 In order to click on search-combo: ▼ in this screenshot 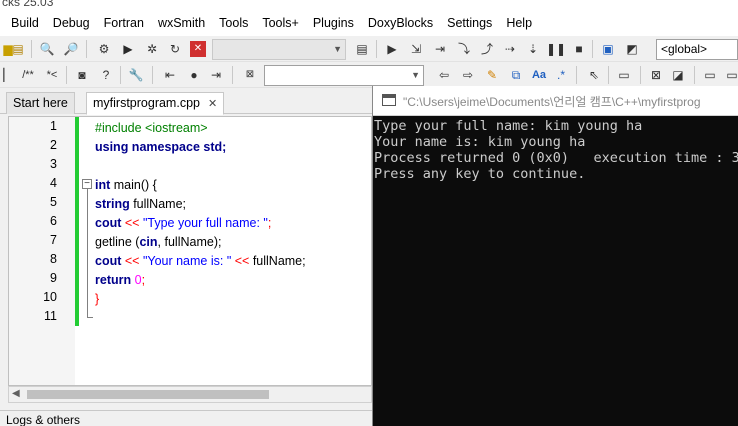, I will do `click(344, 75)`.